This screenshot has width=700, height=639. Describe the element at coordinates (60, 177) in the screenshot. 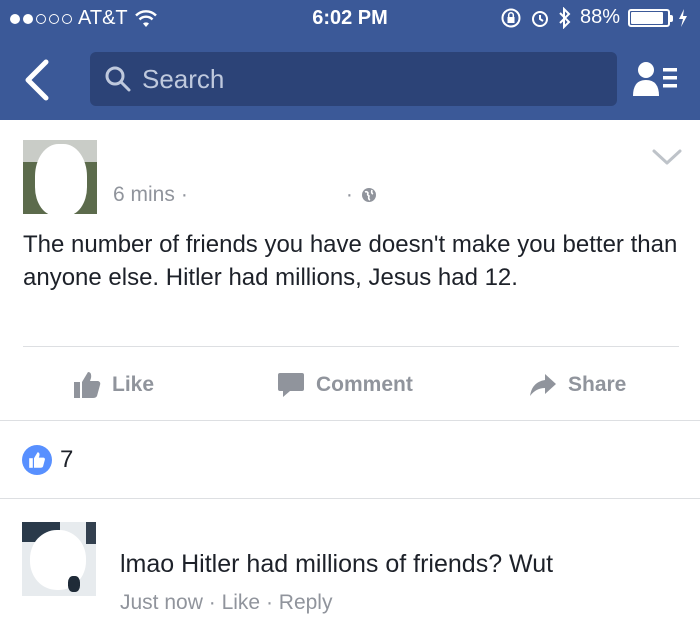

I see `post-author-avatar` at that location.